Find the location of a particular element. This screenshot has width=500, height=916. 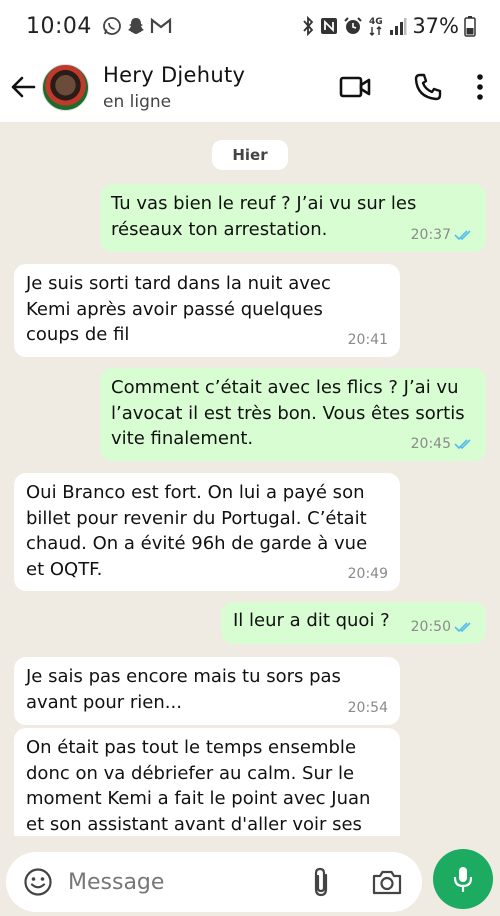

attach-icon is located at coordinates (321, 882).